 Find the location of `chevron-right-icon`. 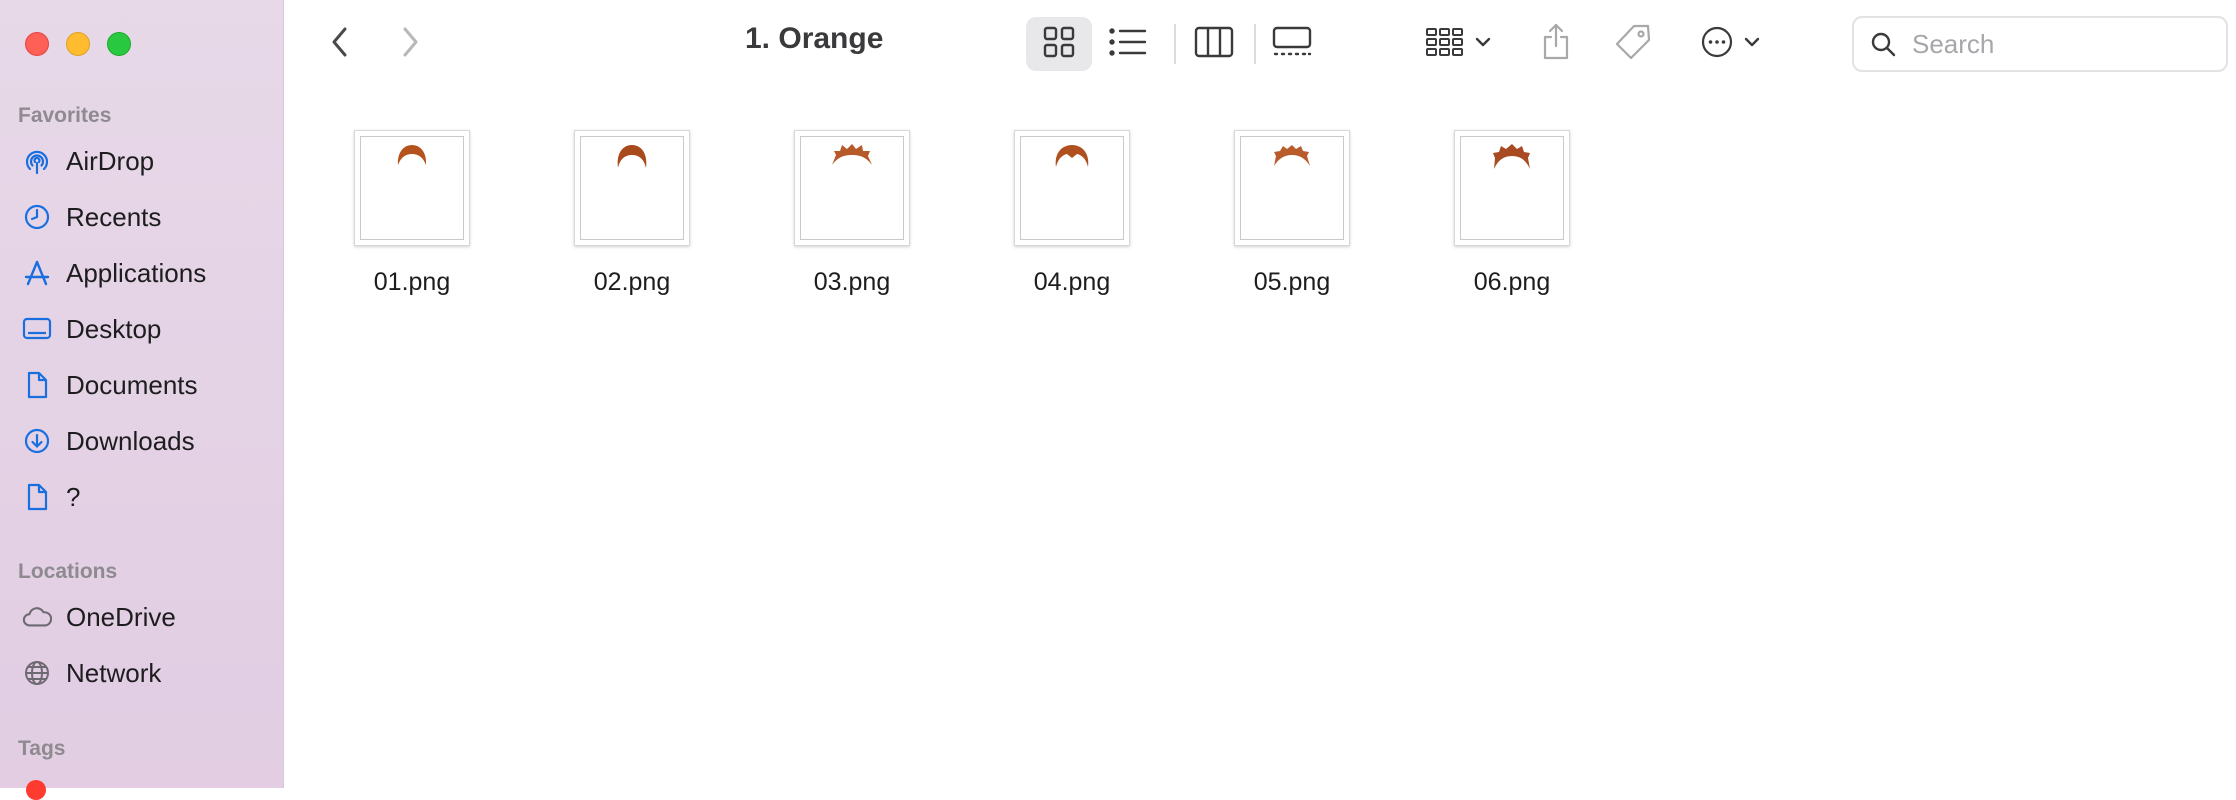

chevron-right-icon is located at coordinates (410, 44).